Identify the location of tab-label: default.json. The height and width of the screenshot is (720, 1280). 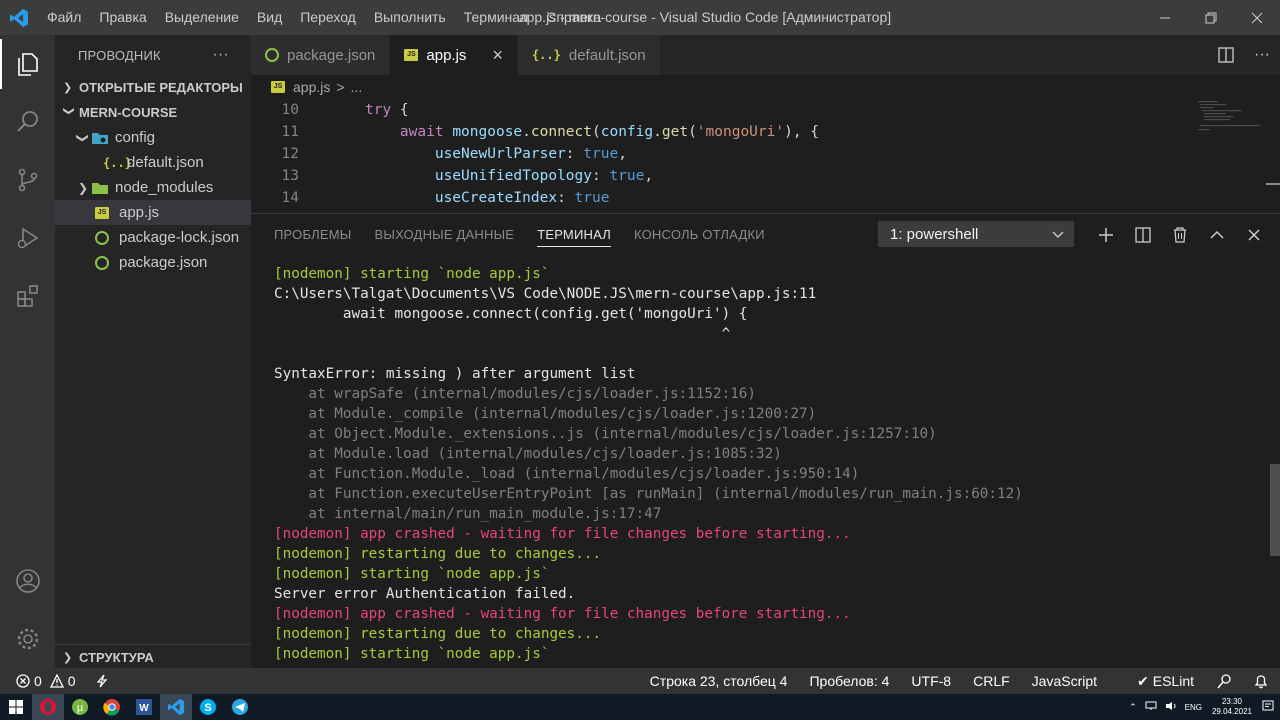
(607, 55).